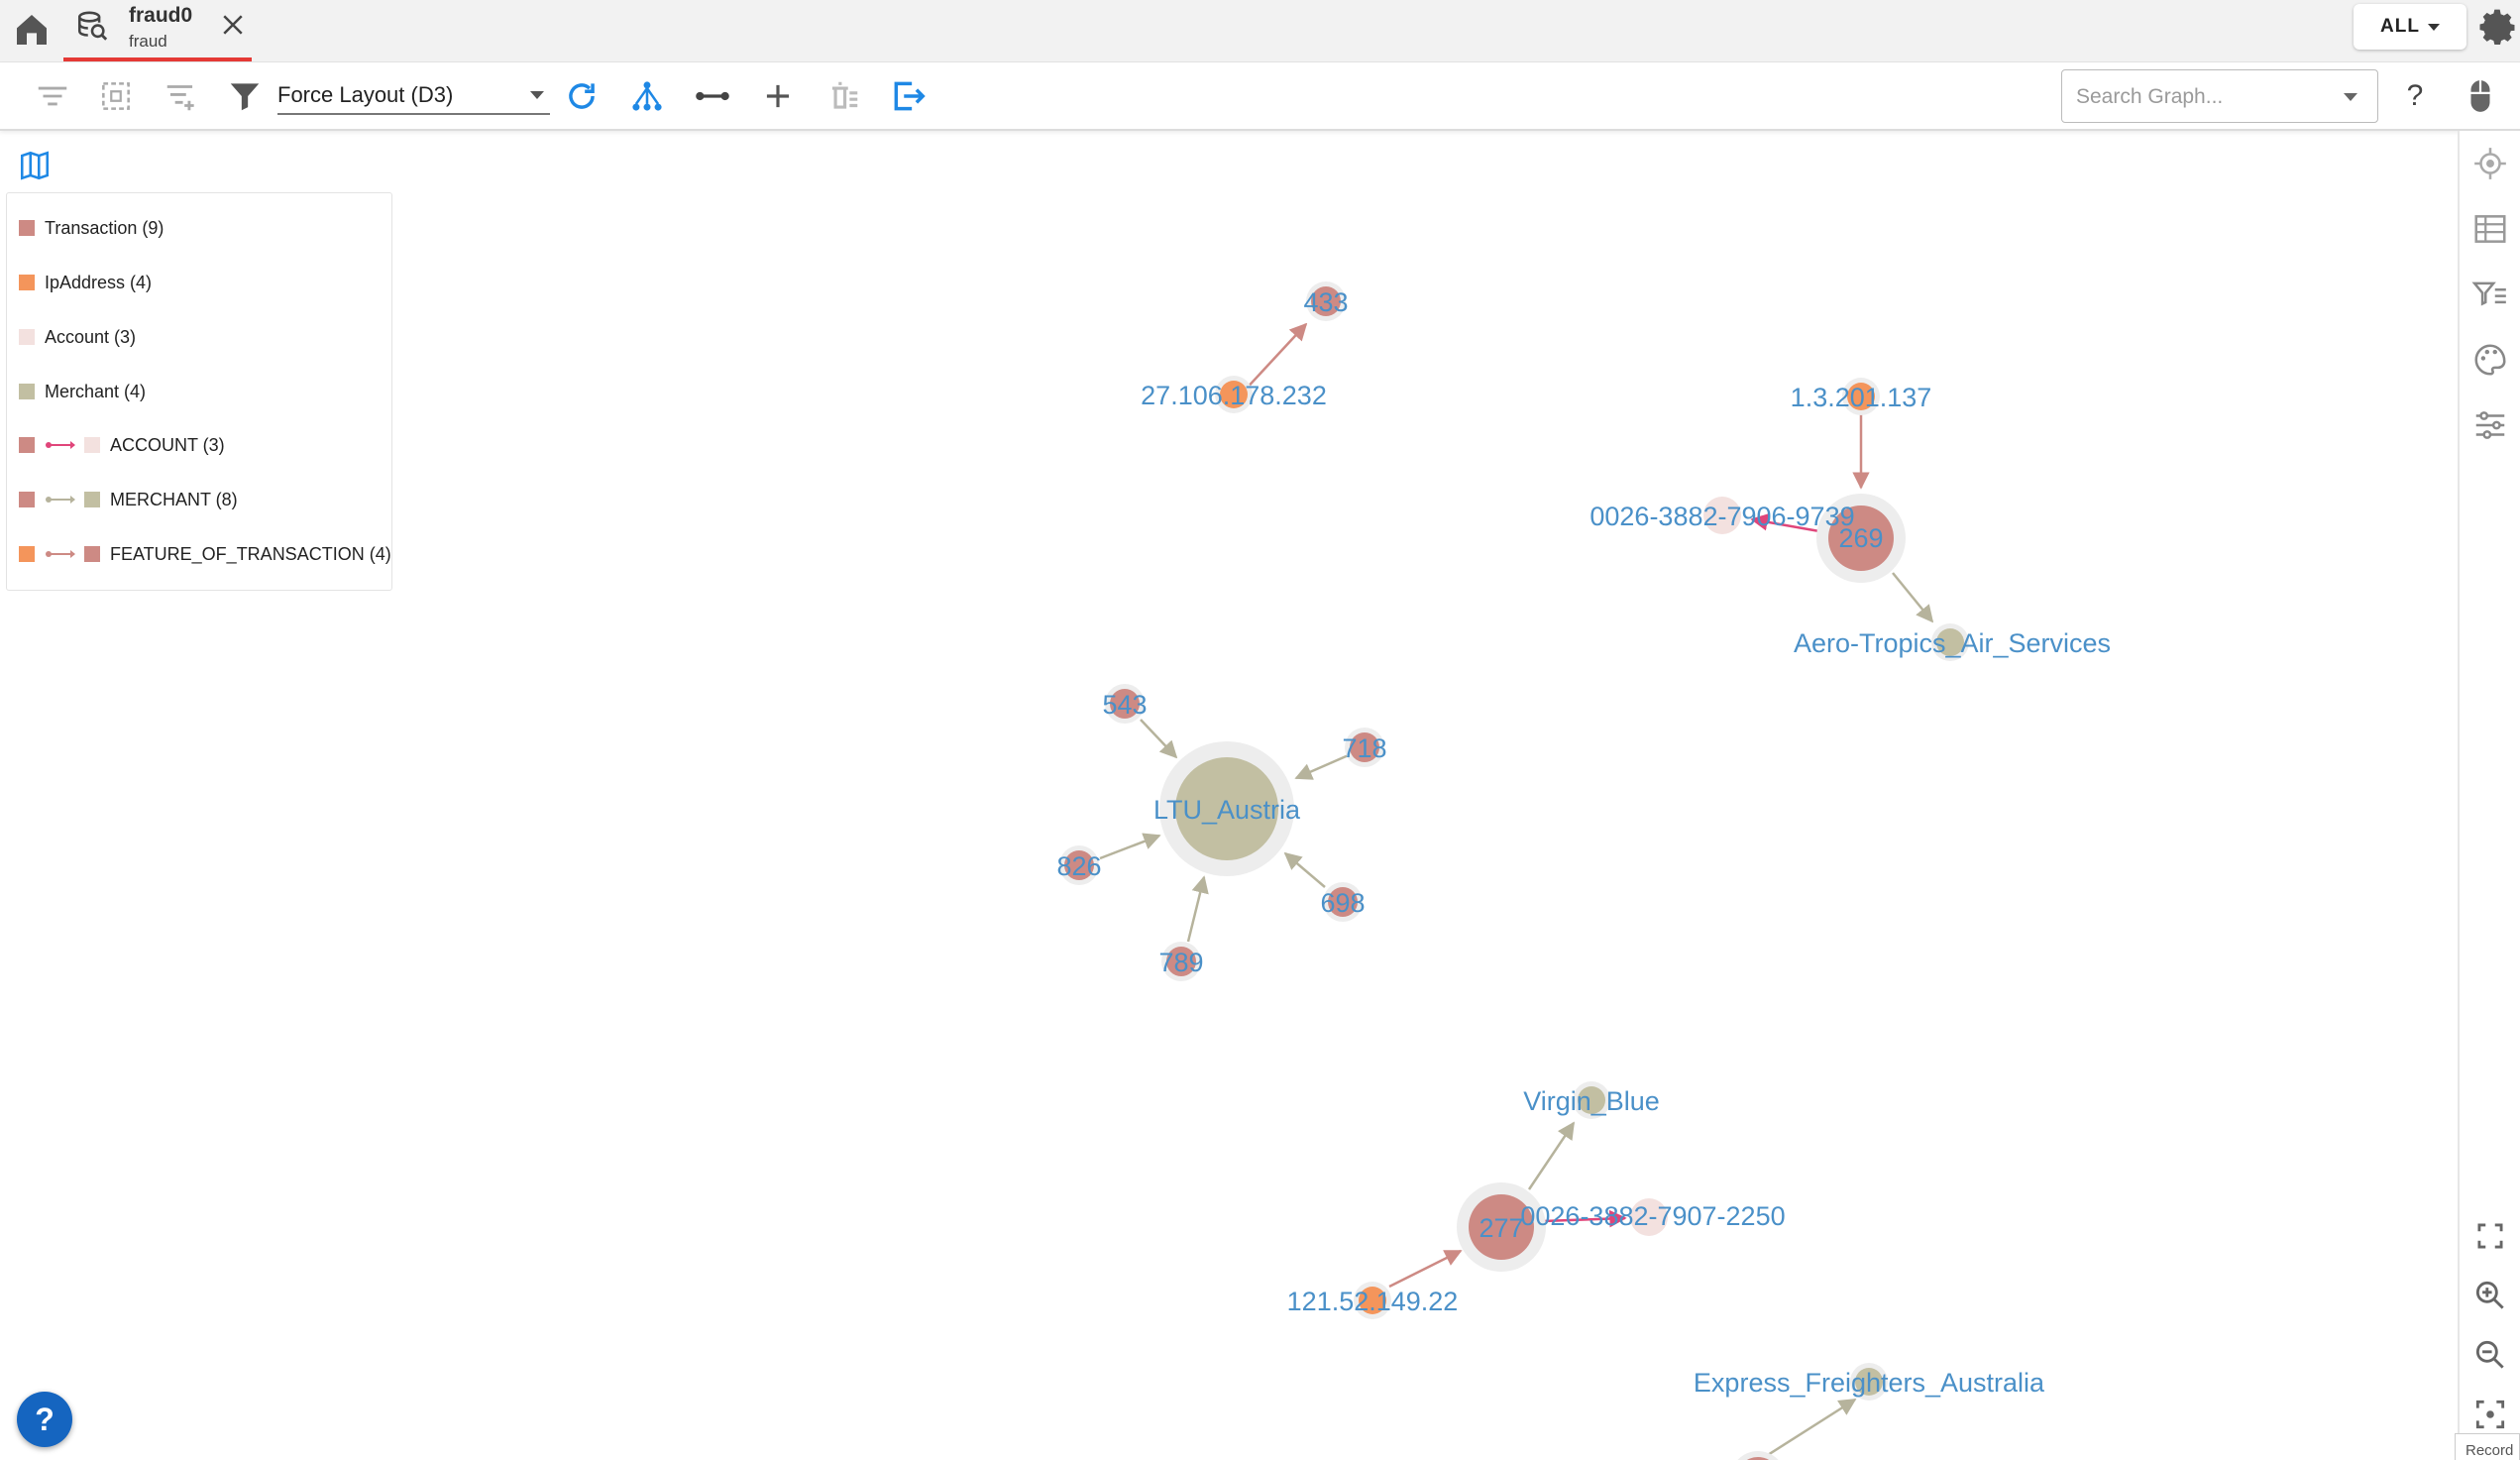 Image resolution: width=2520 pixels, height=1460 pixels. I want to click on refresh-icon, so click(582, 96).